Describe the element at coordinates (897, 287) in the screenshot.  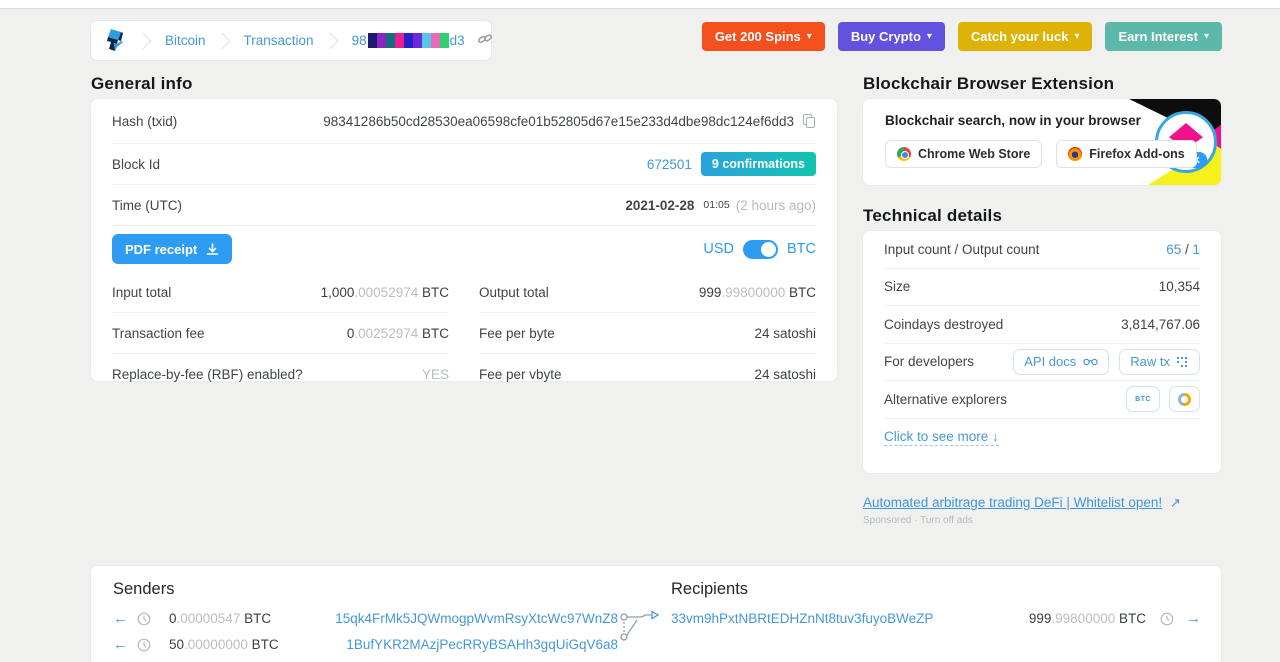
I see `size-label: Size` at that location.